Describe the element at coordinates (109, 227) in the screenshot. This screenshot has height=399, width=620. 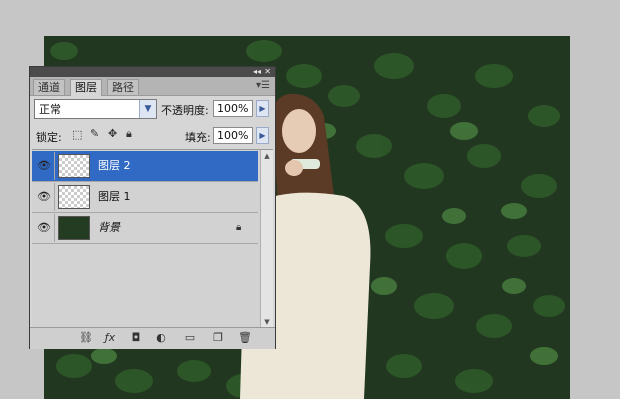
I see `layer-name: 背景` at that location.